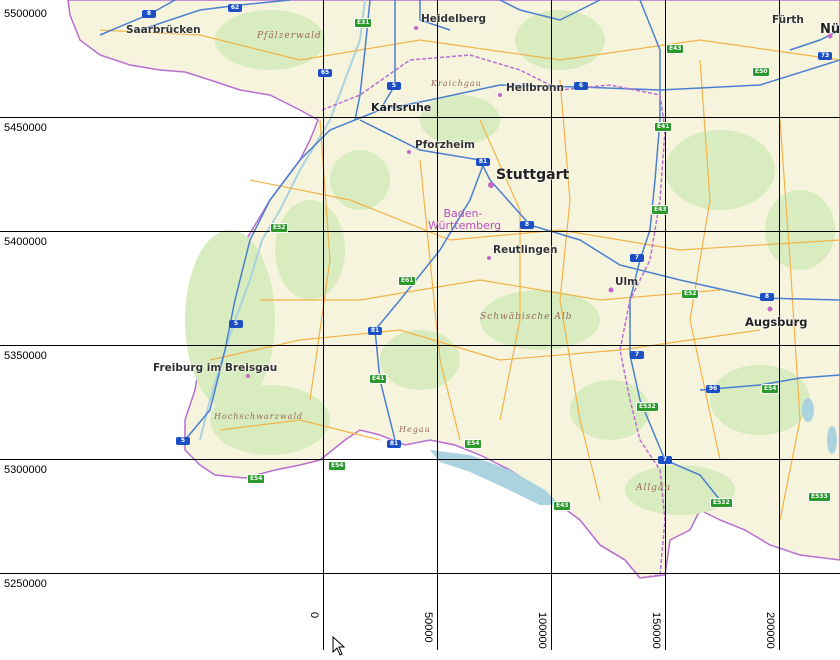  What do you see at coordinates (581, 86) in the screenshot?
I see `road-shield: 6` at bounding box center [581, 86].